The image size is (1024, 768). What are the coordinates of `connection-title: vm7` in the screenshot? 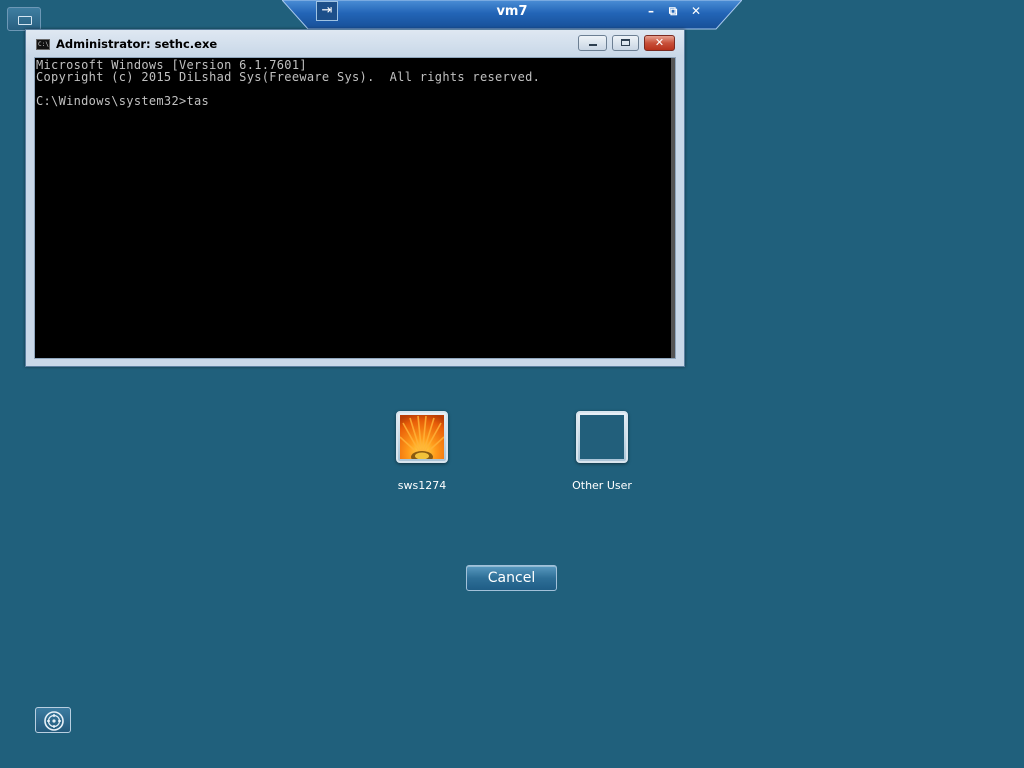 It's located at (512, 11).